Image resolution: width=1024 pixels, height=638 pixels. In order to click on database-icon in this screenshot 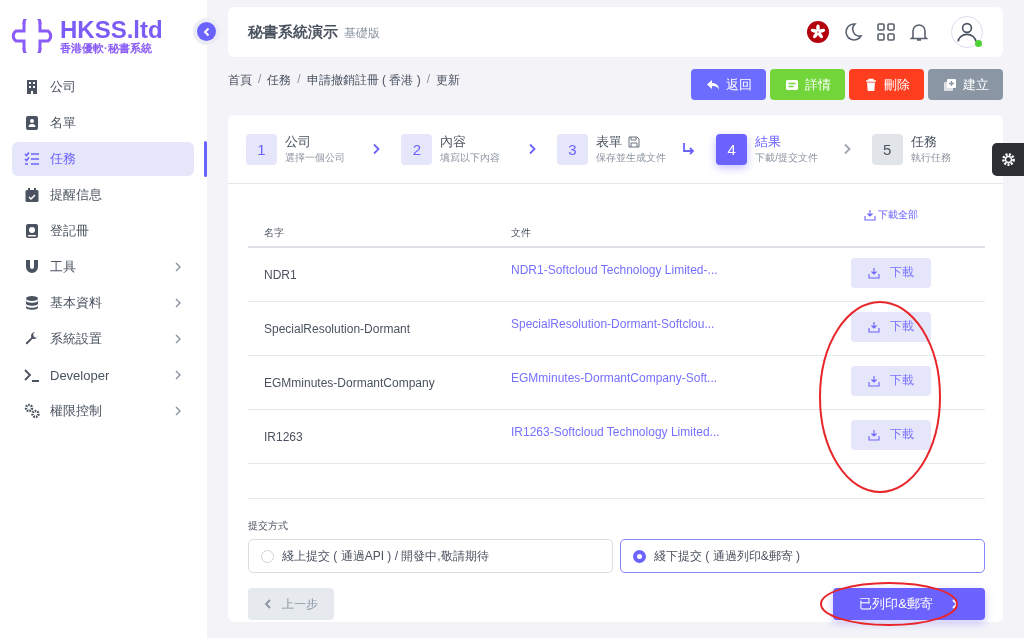, I will do `click(32, 303)`.